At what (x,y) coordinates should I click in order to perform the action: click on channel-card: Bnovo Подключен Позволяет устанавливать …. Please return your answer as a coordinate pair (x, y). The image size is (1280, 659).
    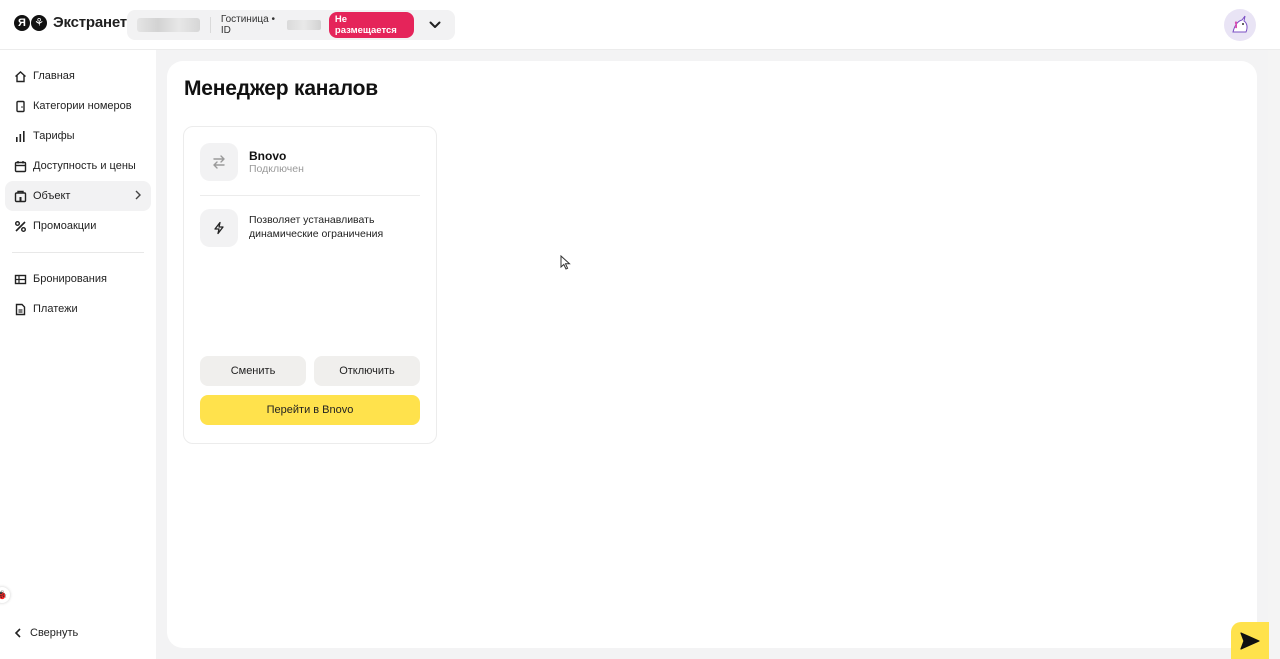
    Looking at the image, I should click on (310, 285).